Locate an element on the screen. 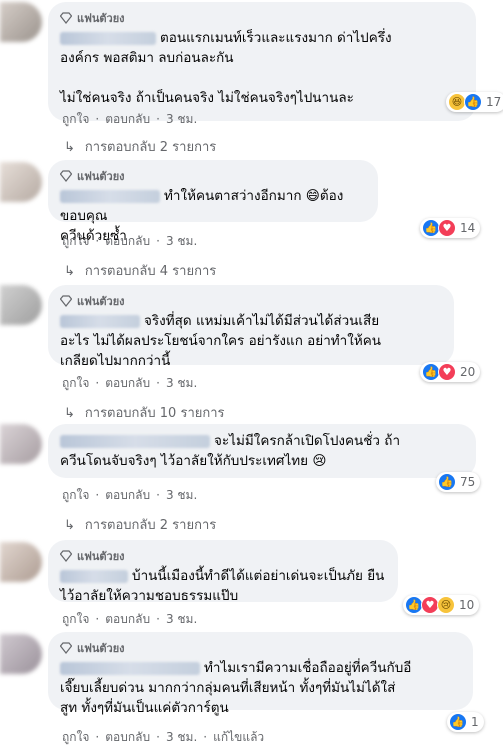 The image size is (503, 748). reaction-summary: 👍 ♥ 😢 10 is located at coordinates (441, 605).